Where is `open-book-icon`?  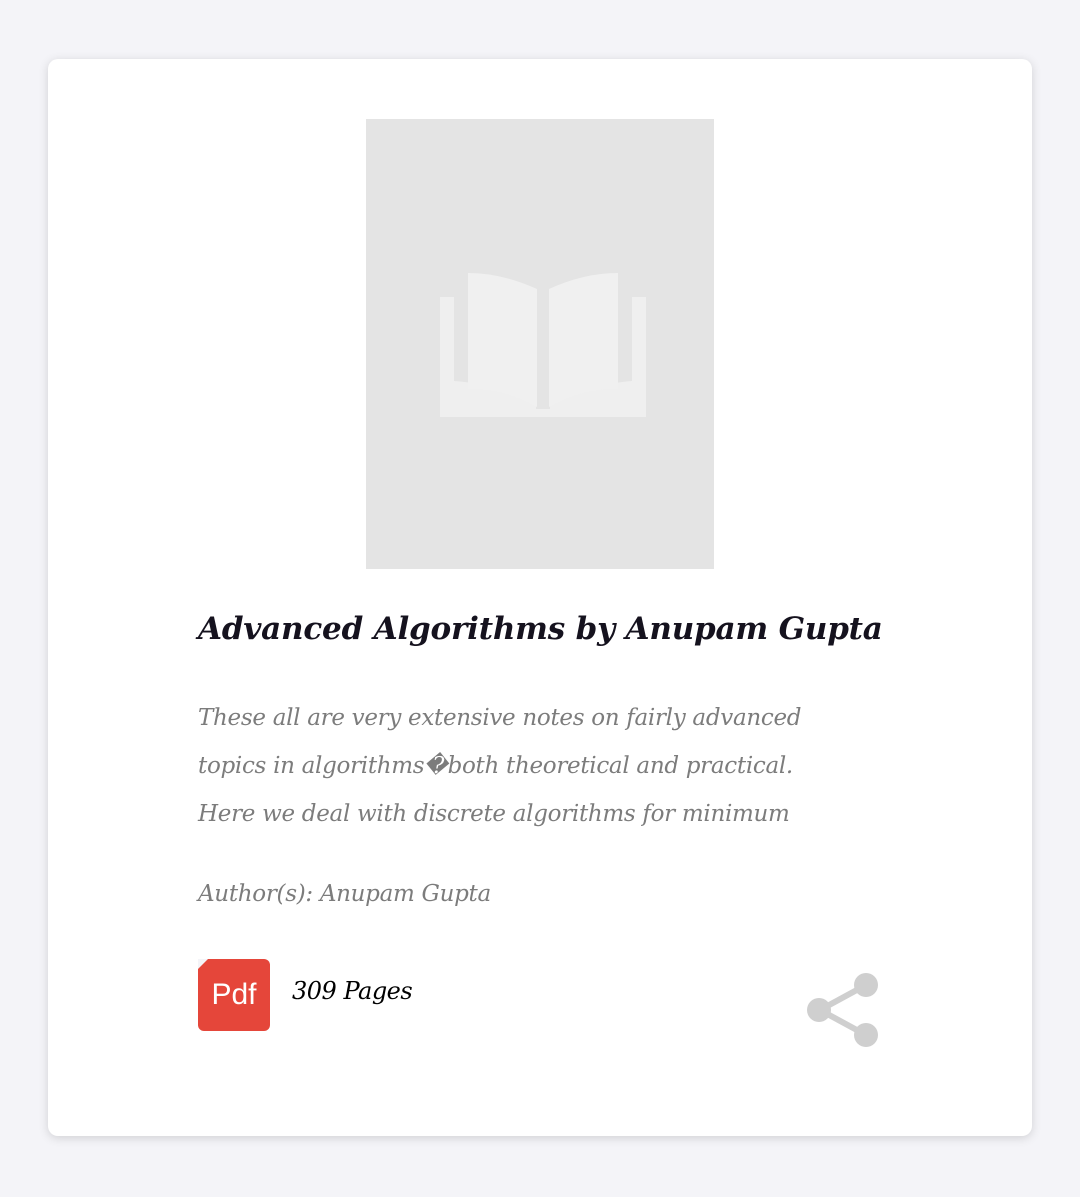
open-book-icon is located at coordinates (543, 345).